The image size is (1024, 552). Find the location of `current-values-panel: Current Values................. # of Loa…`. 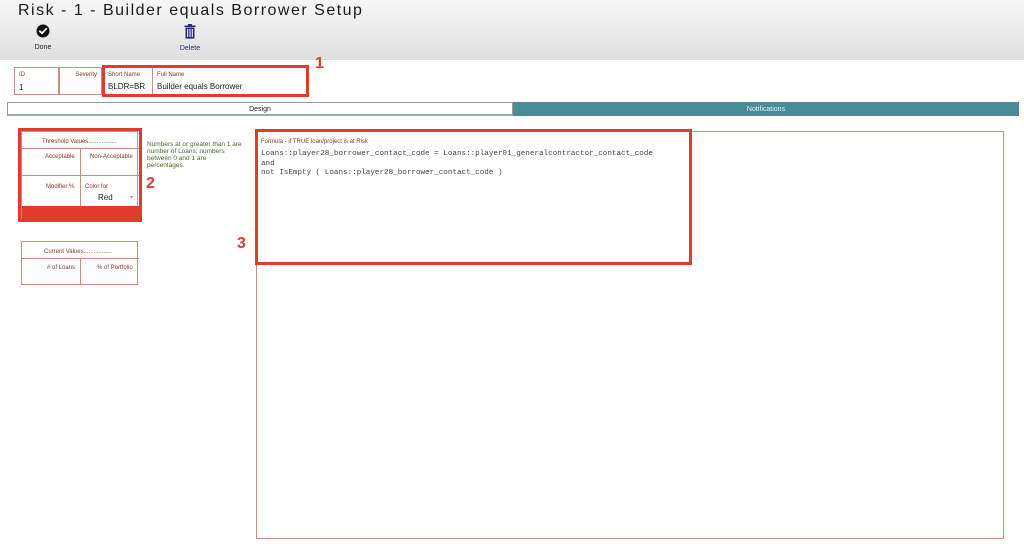

current-values-panel: Current Values................. # of Loa… is located at coordinates (80, 263).